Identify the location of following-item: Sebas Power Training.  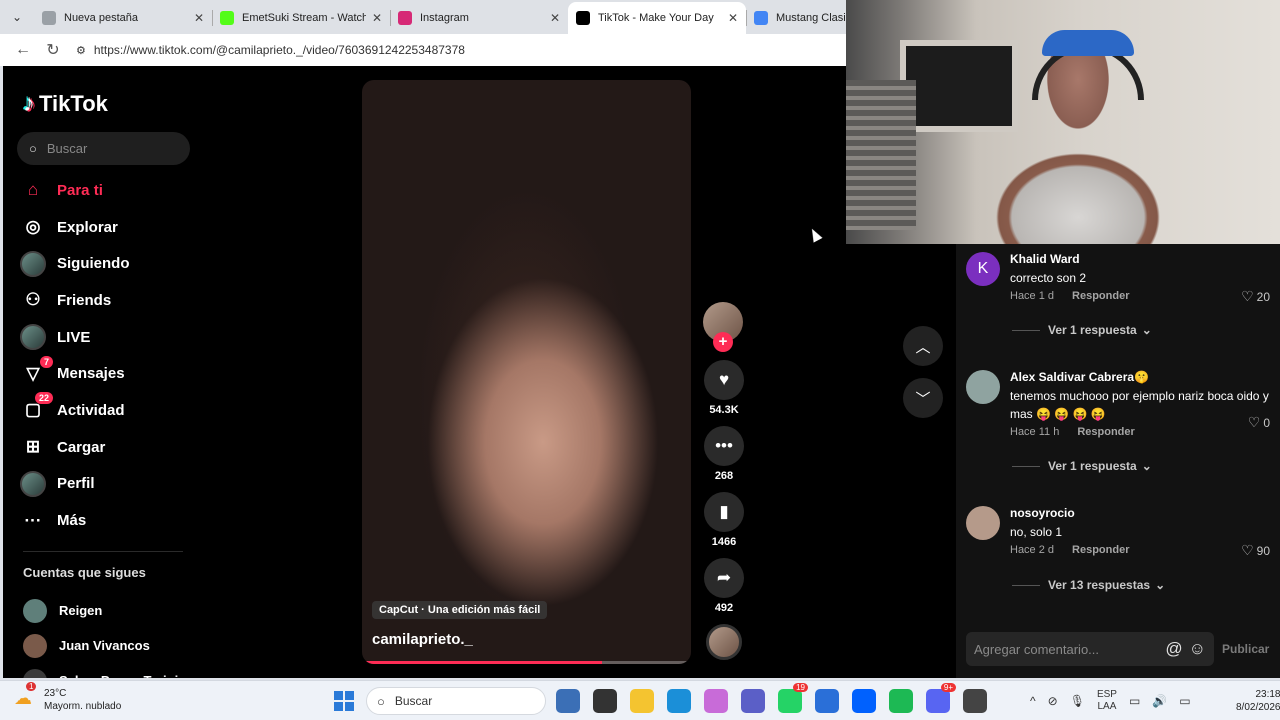
(108, 670).